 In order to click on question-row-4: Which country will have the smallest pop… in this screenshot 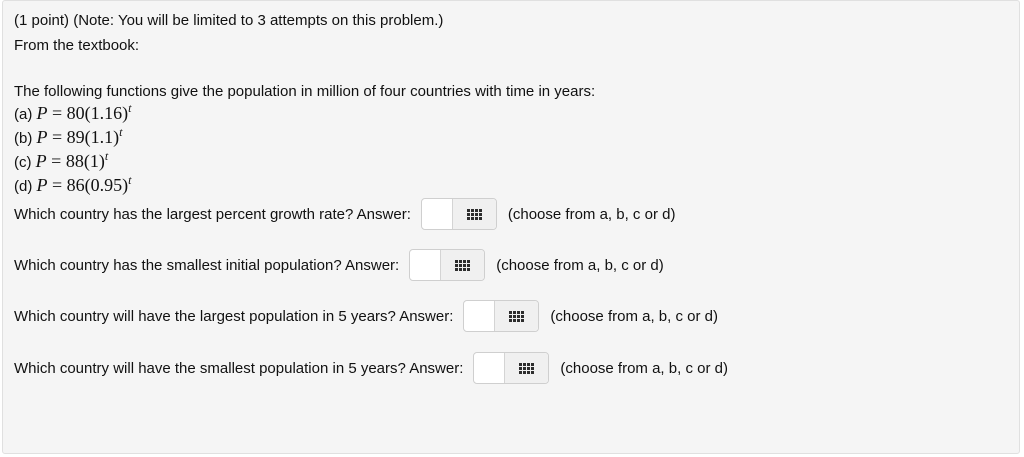, I will do `click(371, 368)`.